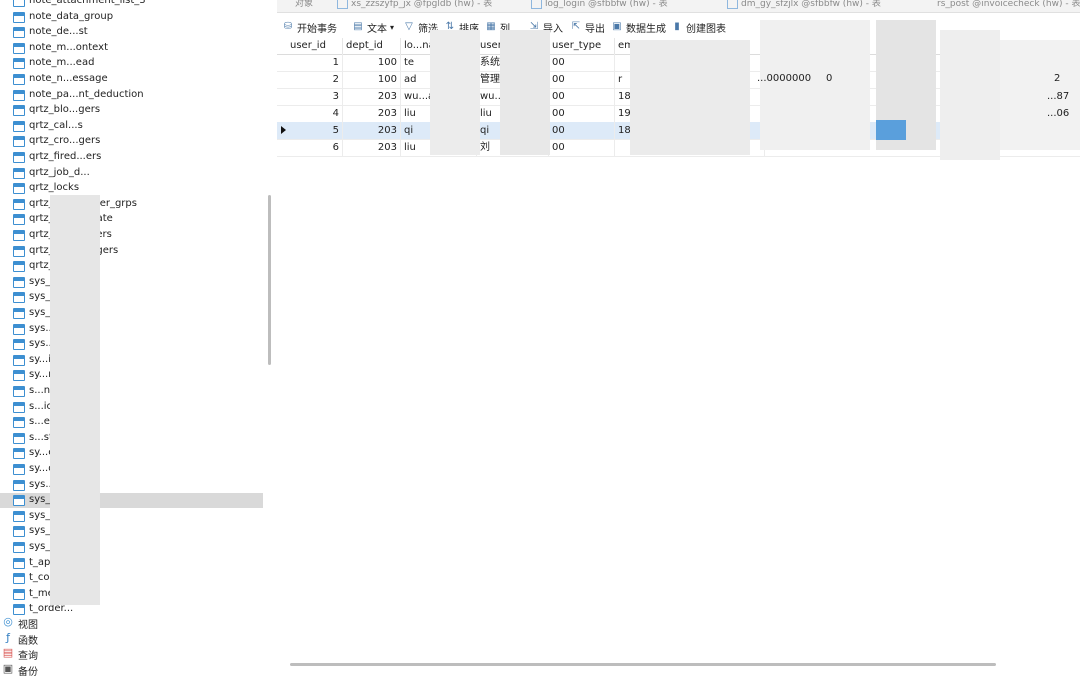 The width and height of the screenshot is (1080, 683). I want to click on sidebar-table-item: qrtz_locks, so click(131, 188).